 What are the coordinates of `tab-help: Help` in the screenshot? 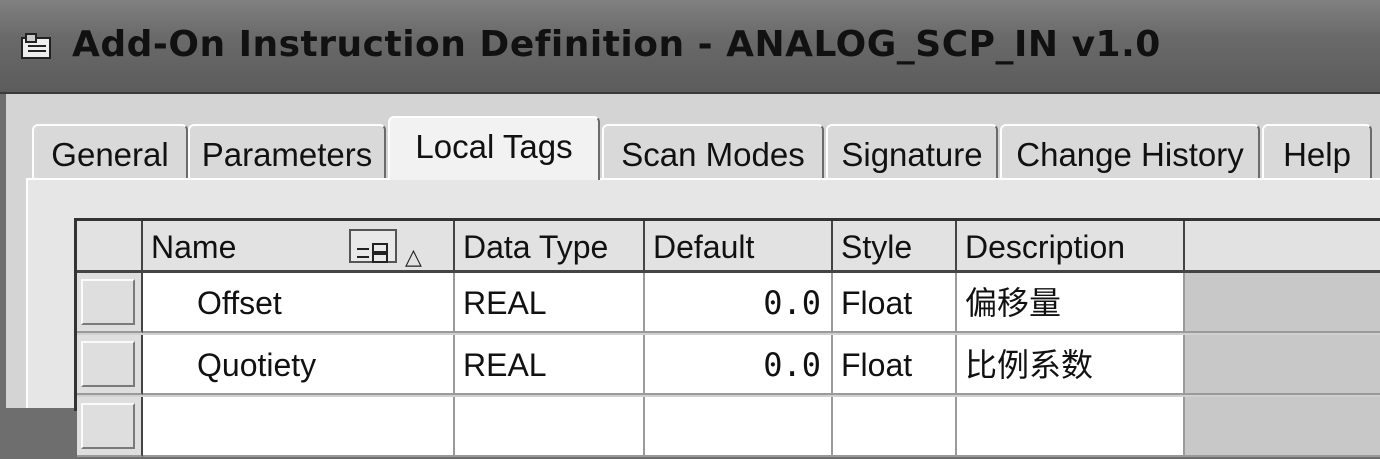 It's located at (1317, 151).